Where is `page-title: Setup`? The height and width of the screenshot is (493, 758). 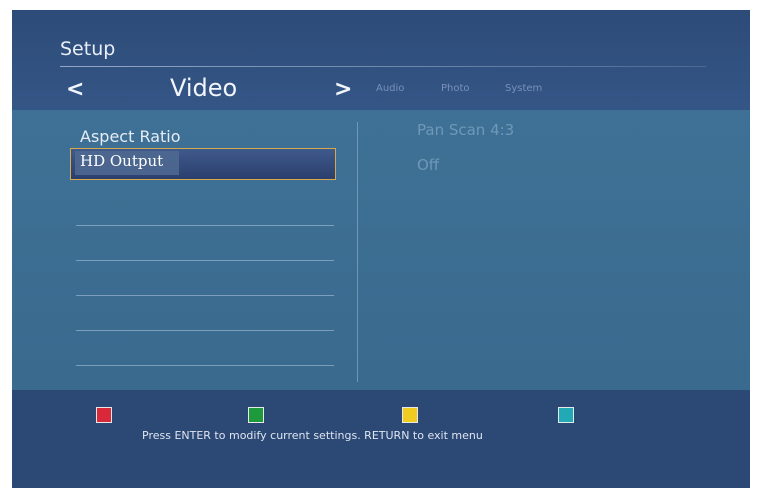 page-title: Setup is located at coordinates (88, 49).